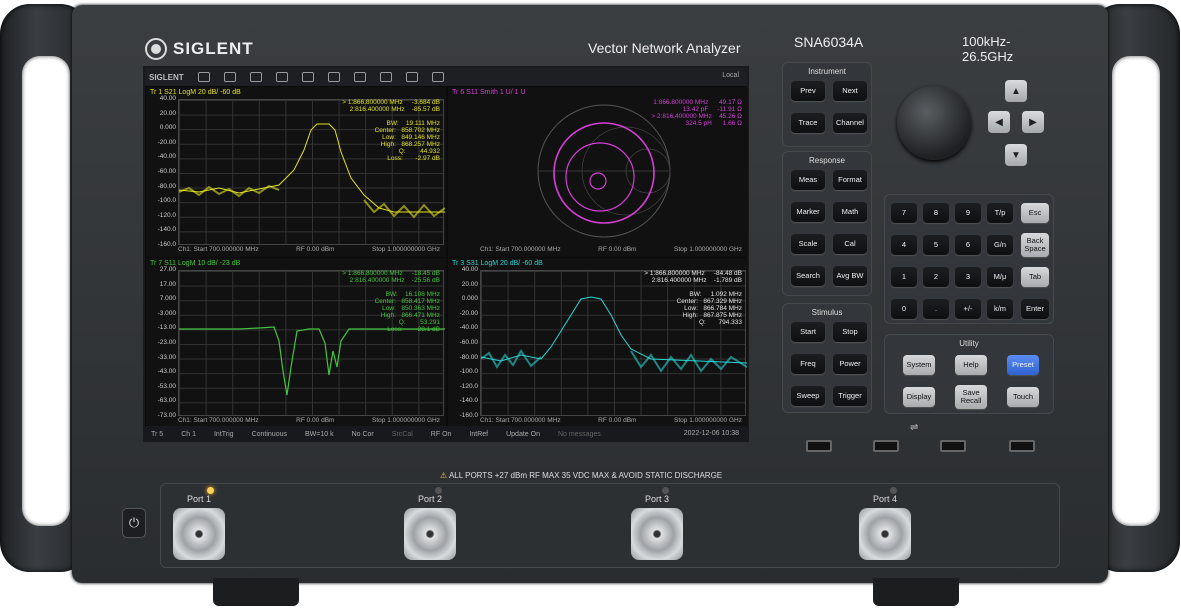  I want to click on key-1: 1, so click(904, 277).